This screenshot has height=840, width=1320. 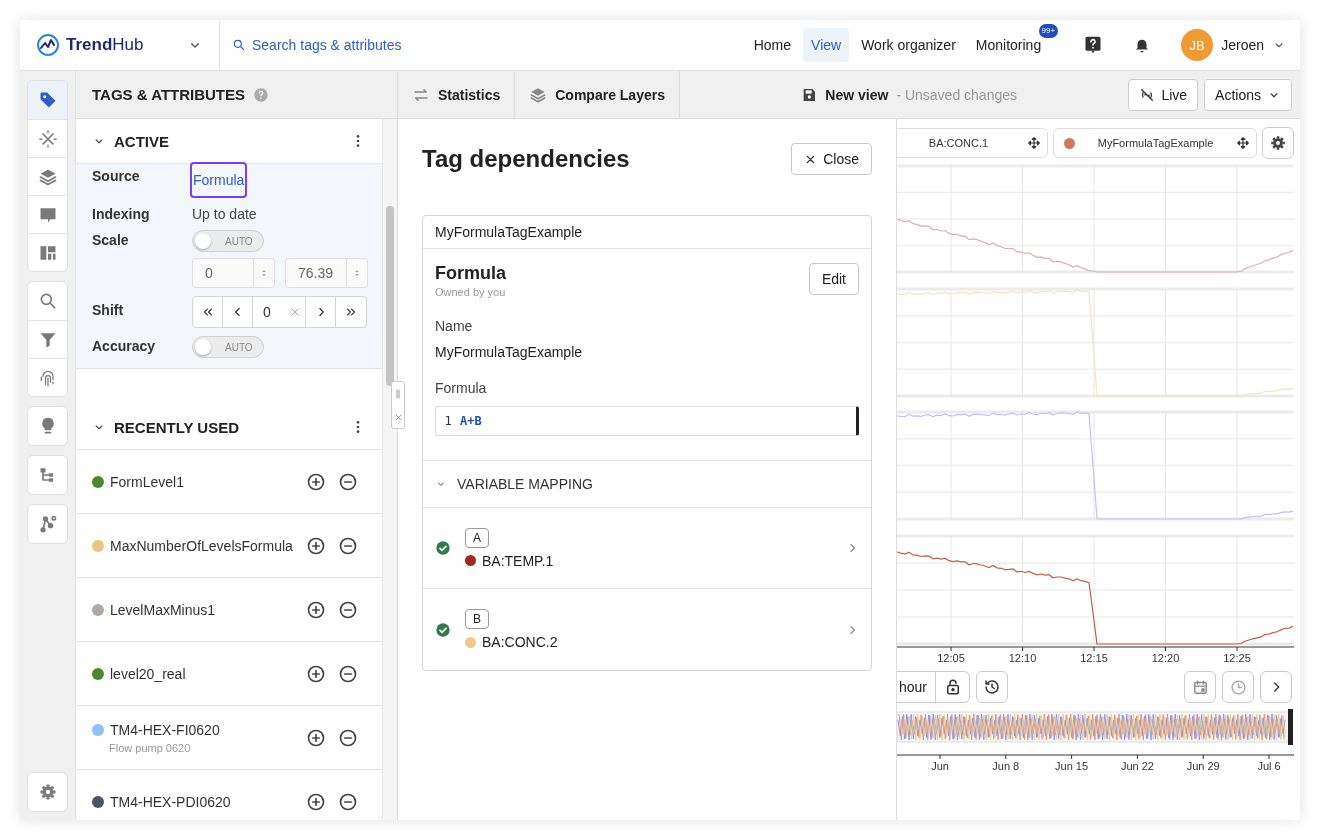 What do you see at coordinates (390, 296) in the screenshot?
I see `scrollbar-thumb` at bounding box center [390, 296].